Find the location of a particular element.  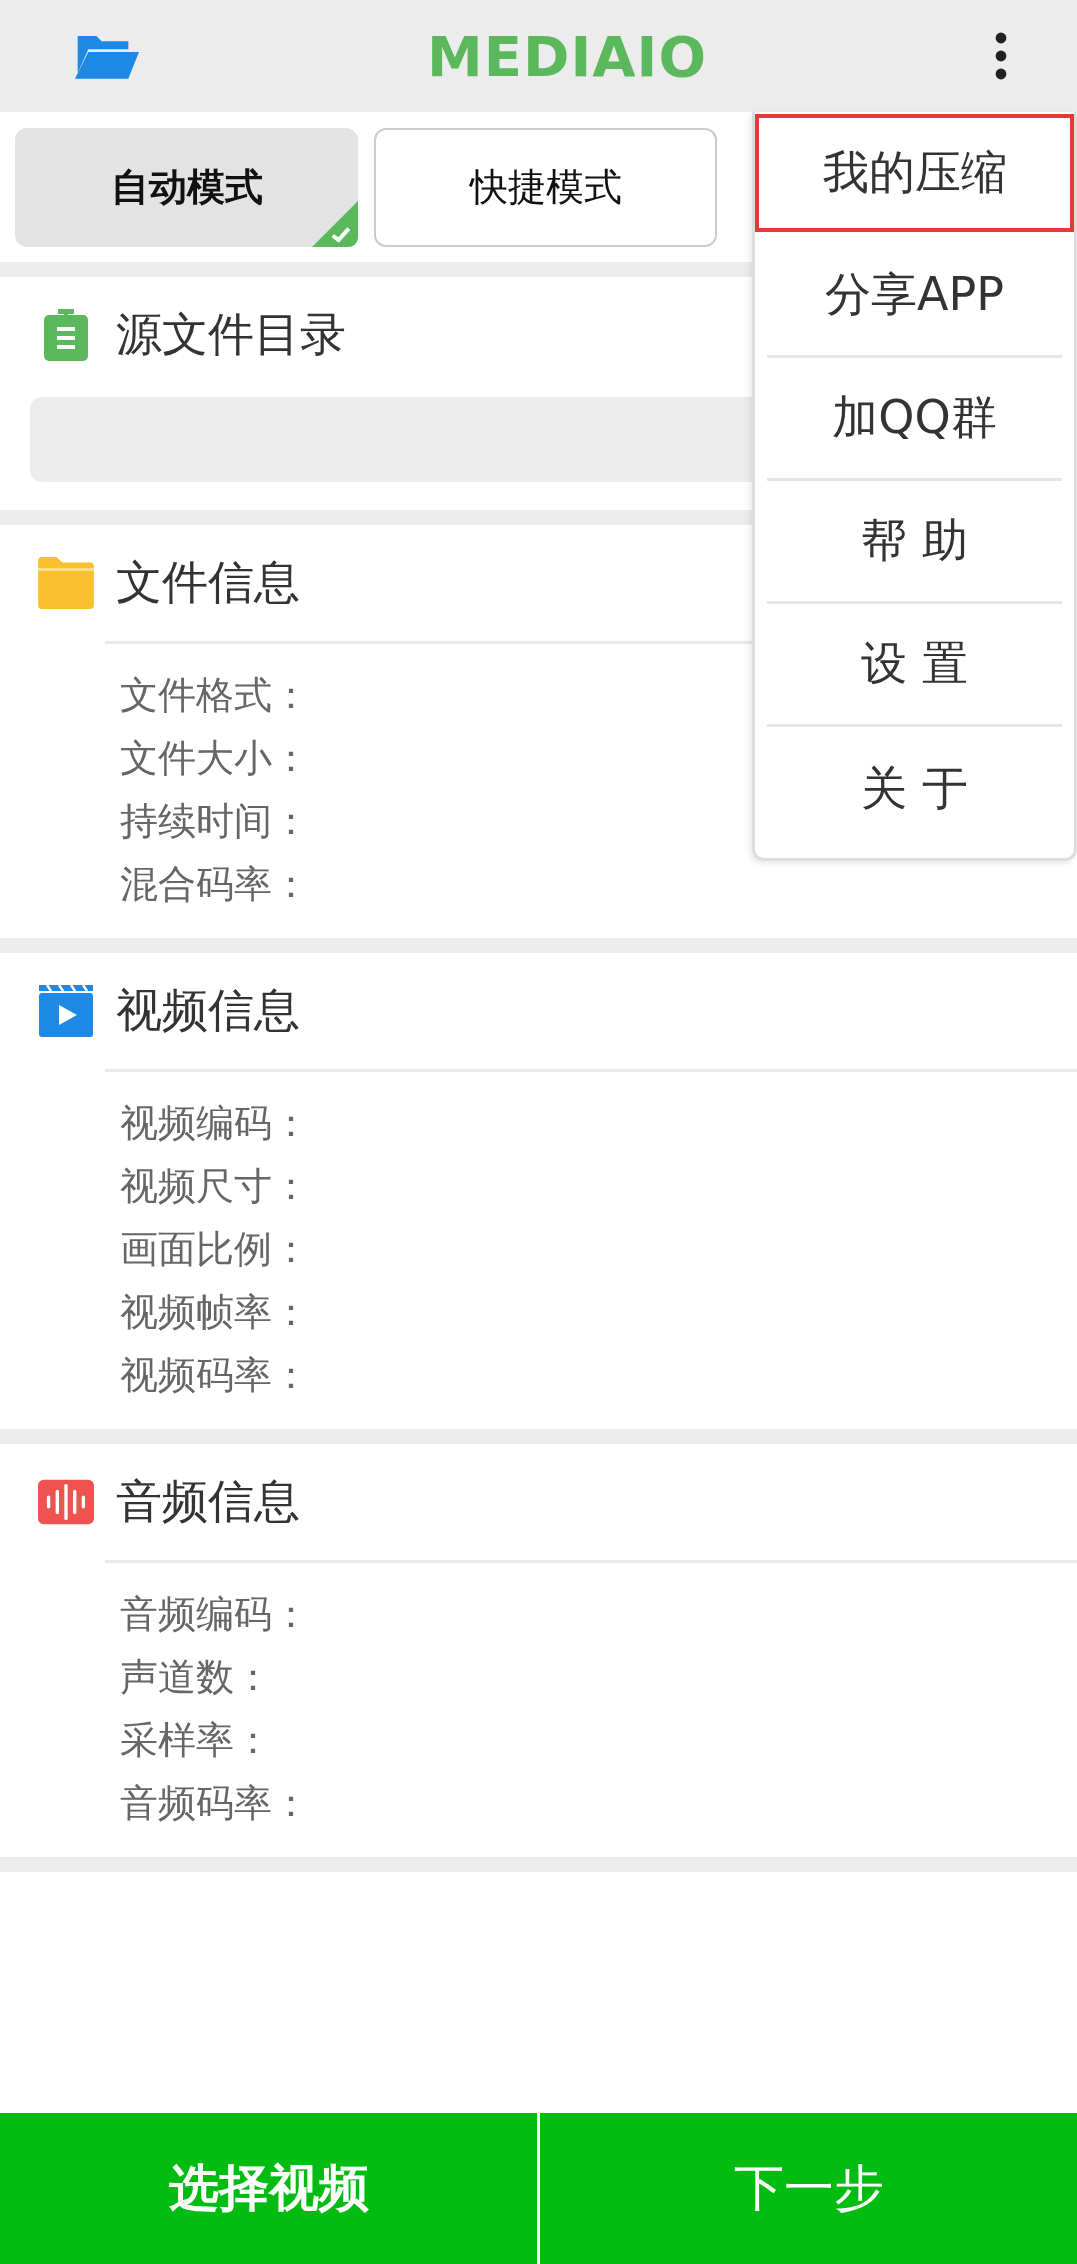

menu-item: 设 置 is located at coordinates (914, 665).